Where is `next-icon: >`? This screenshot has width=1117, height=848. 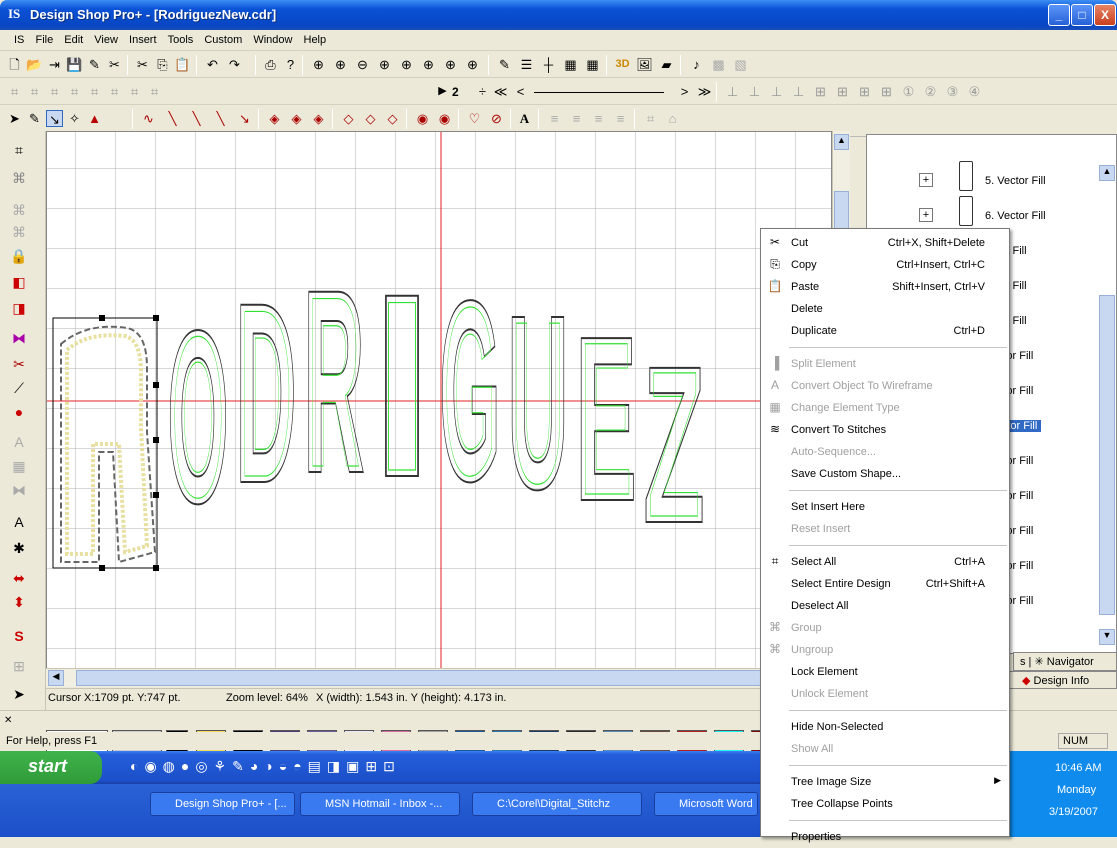
next-icon: > is located at coordinates (684, 91).